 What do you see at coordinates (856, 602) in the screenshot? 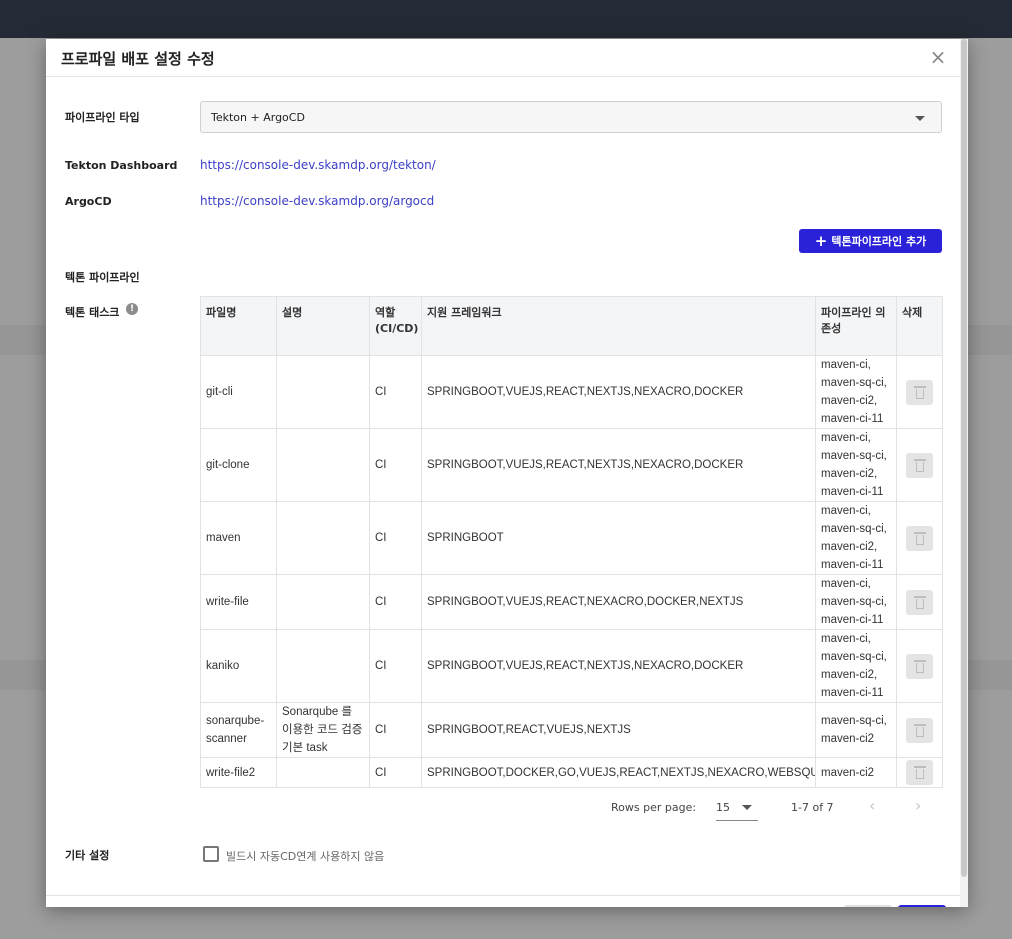
I see `task-dependencies: maven-ci, maven-sq-ci, maven-ci-11` at bounding box center [856, 602].